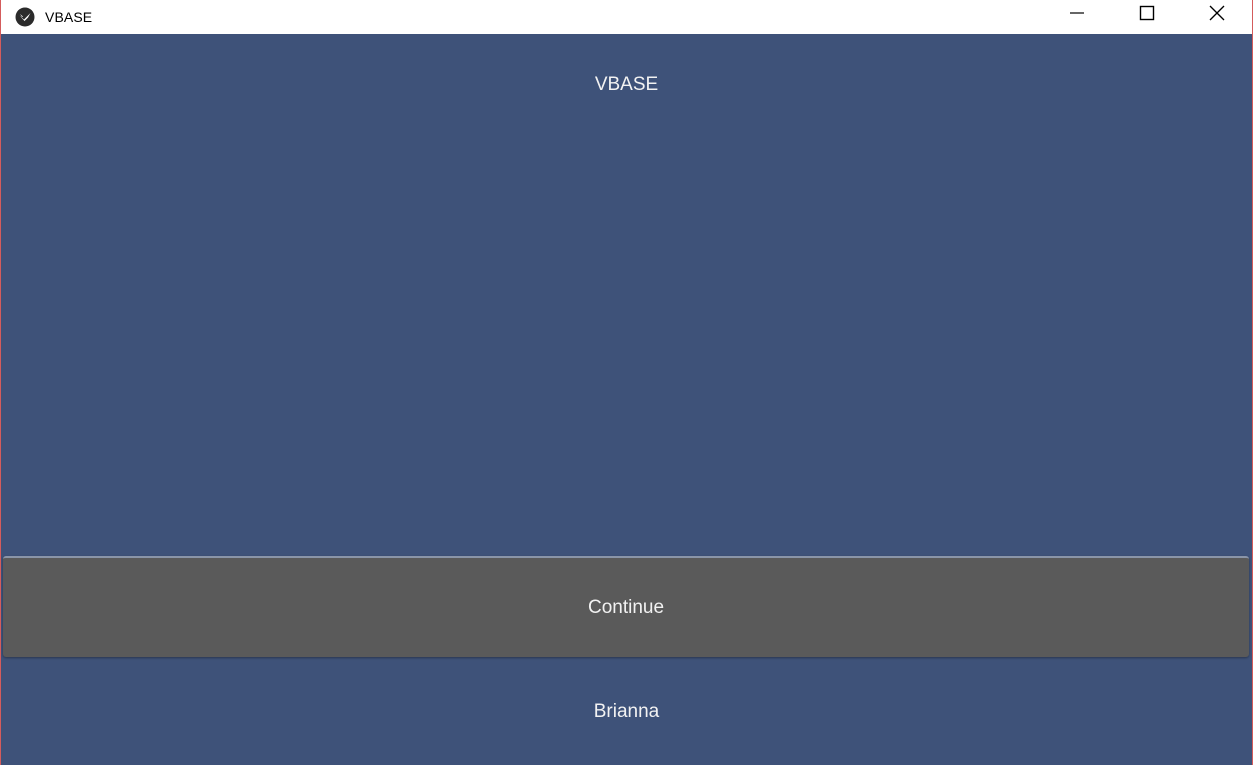 The width and height of the screenshot is (1253, 765). I want to click on app-heading: VBASE, so click(626, 84).